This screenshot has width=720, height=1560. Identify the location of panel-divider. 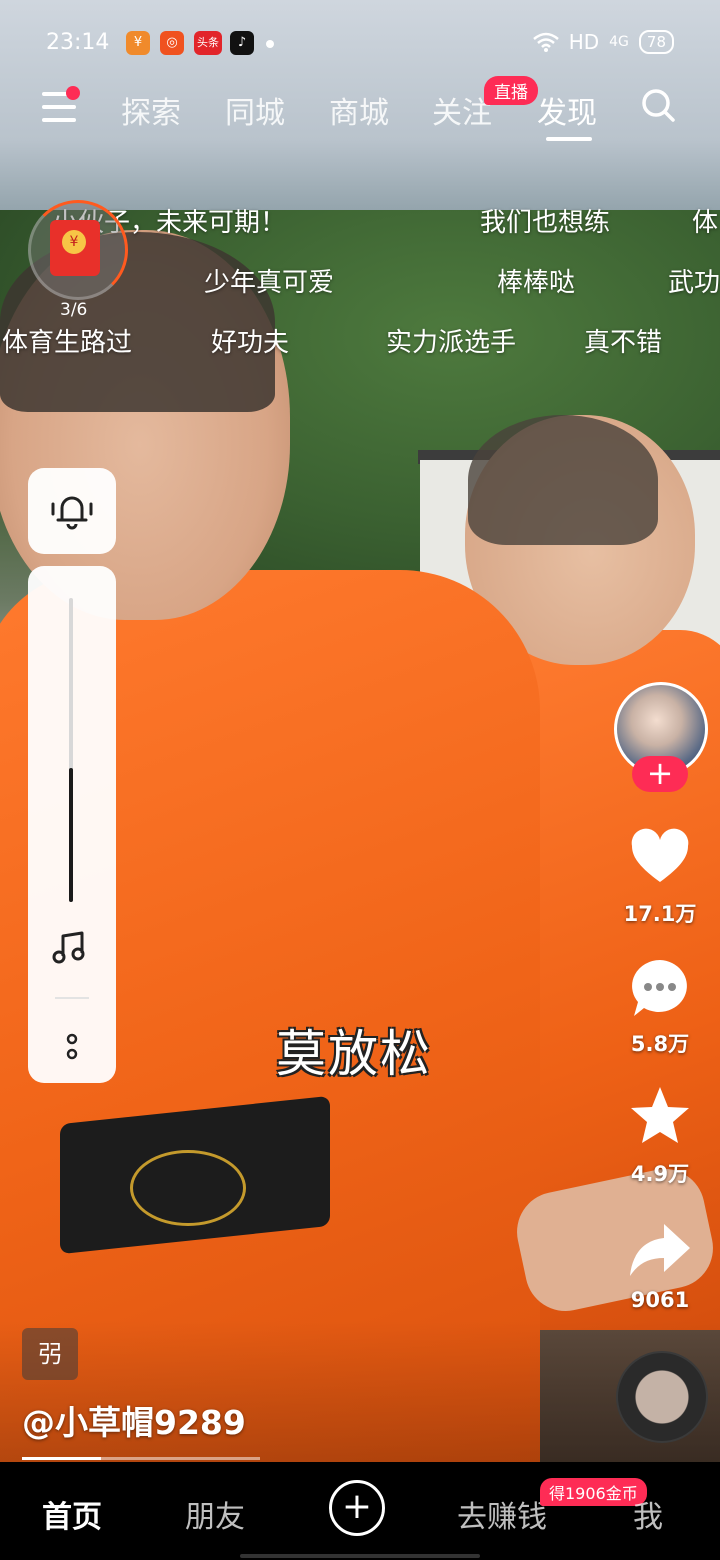
(72, 998).